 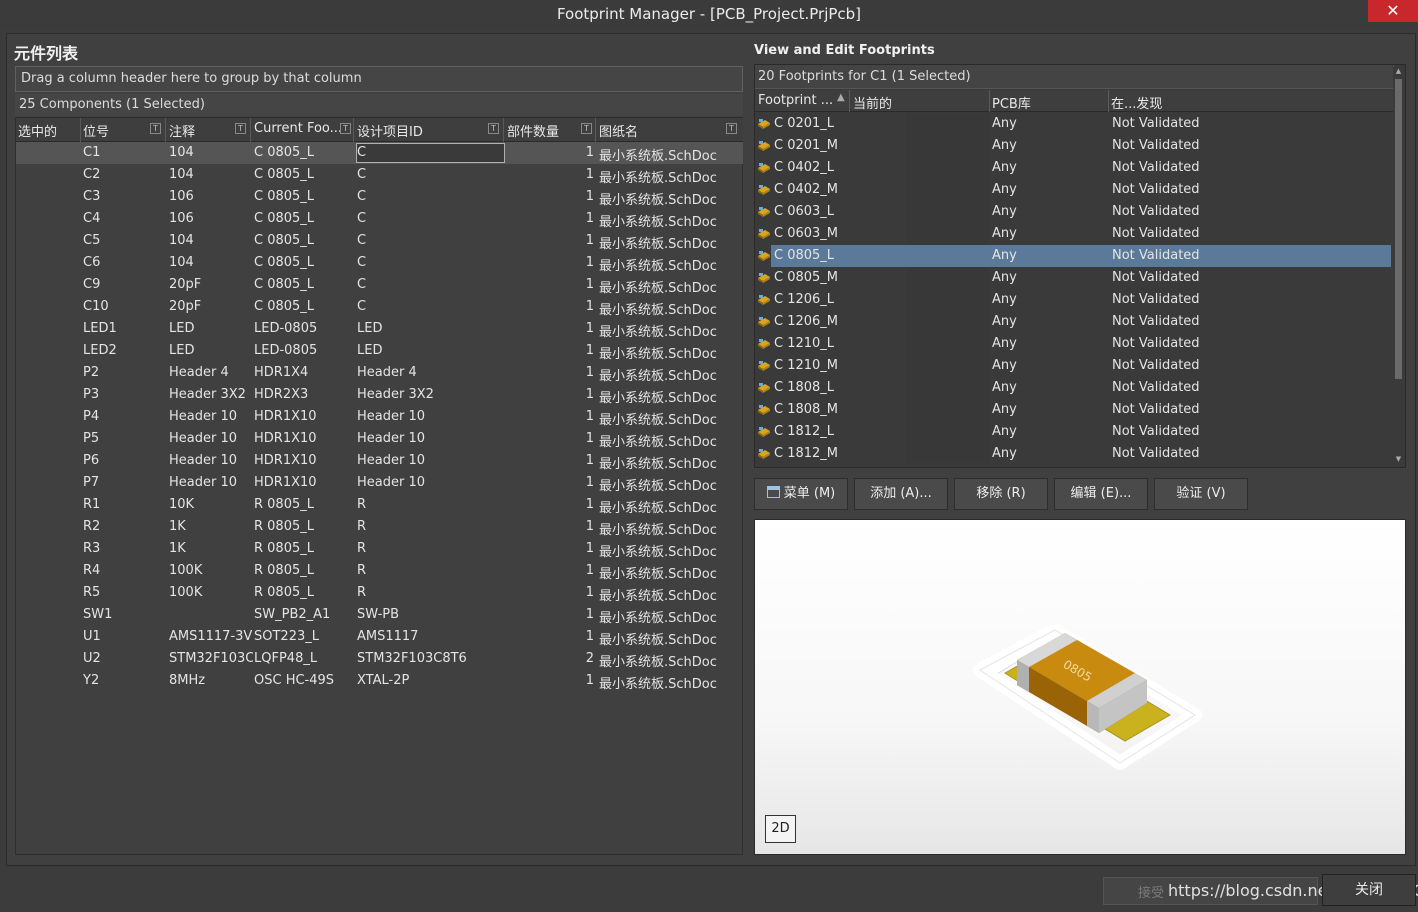 What do you see at coordinates (542, 130) in the screenshot?
I see `col-header-part-count: 部件数量` at bounding box center [542, 130].